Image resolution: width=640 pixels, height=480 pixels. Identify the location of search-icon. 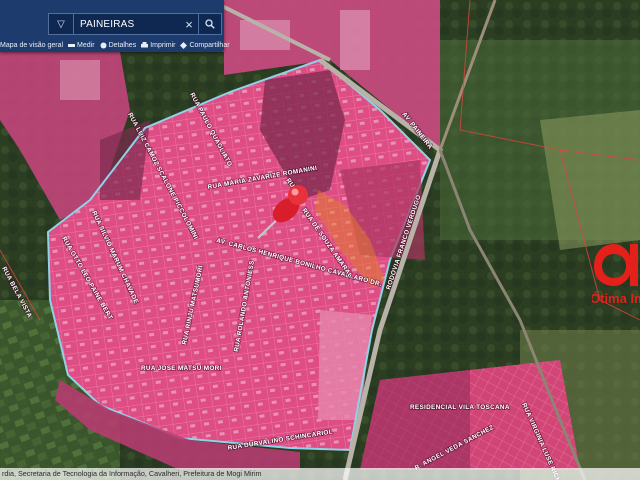
(210, 24).